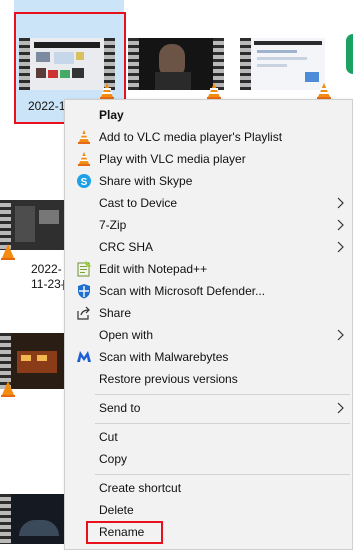 This screenshot has width=353, height=550. What do you see at coordinates (208, 225) in the screenshot?
I see `menu-item-7zip: 7-Zip` at bounding box center [208, 225].